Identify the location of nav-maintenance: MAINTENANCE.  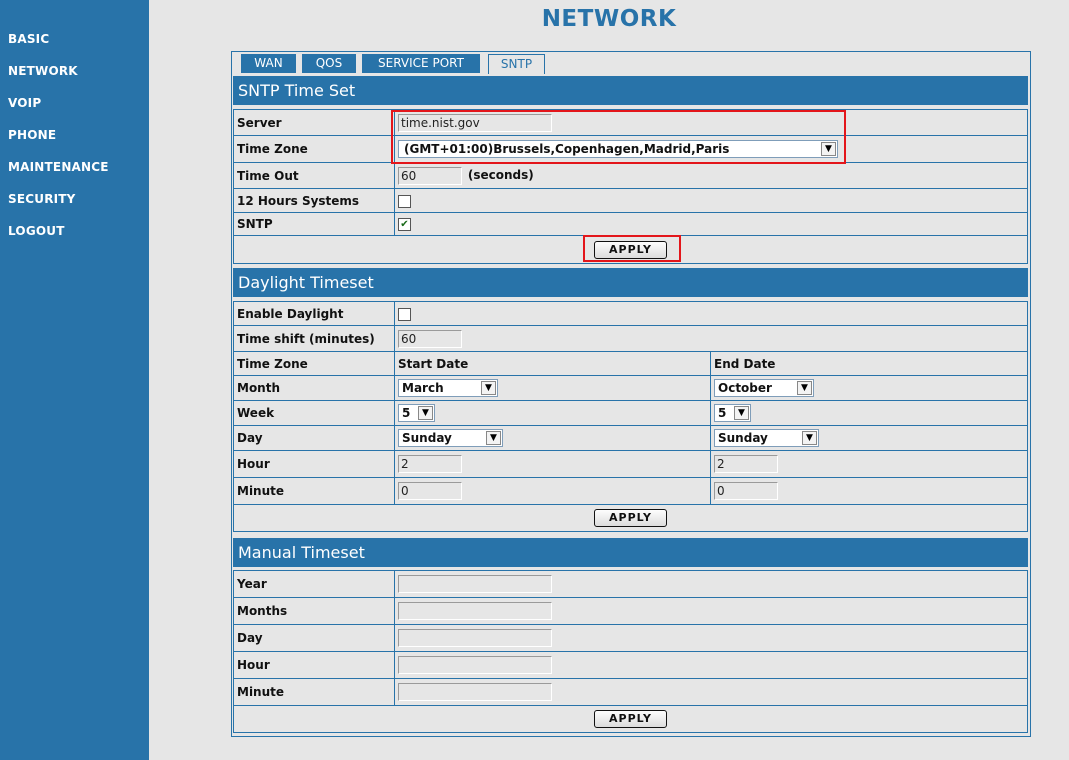
(58, 167).